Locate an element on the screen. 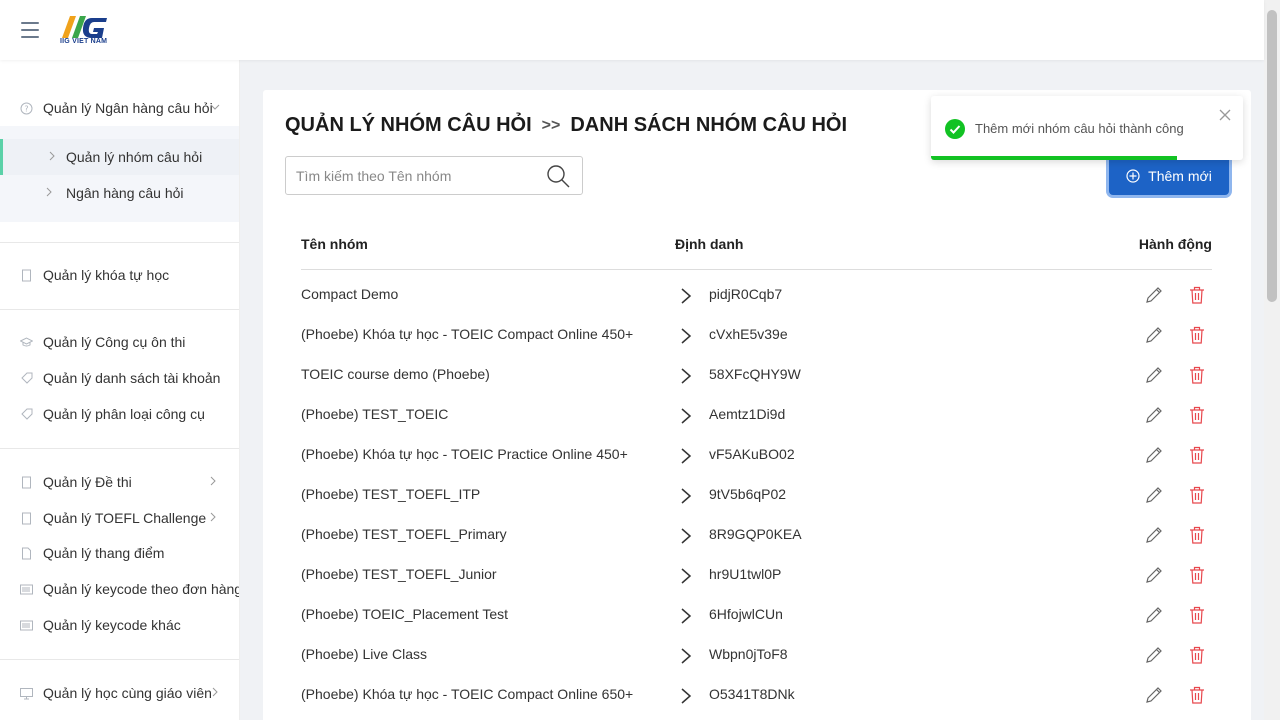  sidebar-item-question-group: Quản lý nhóm câu hỏi is located at coordinates (119, 157).